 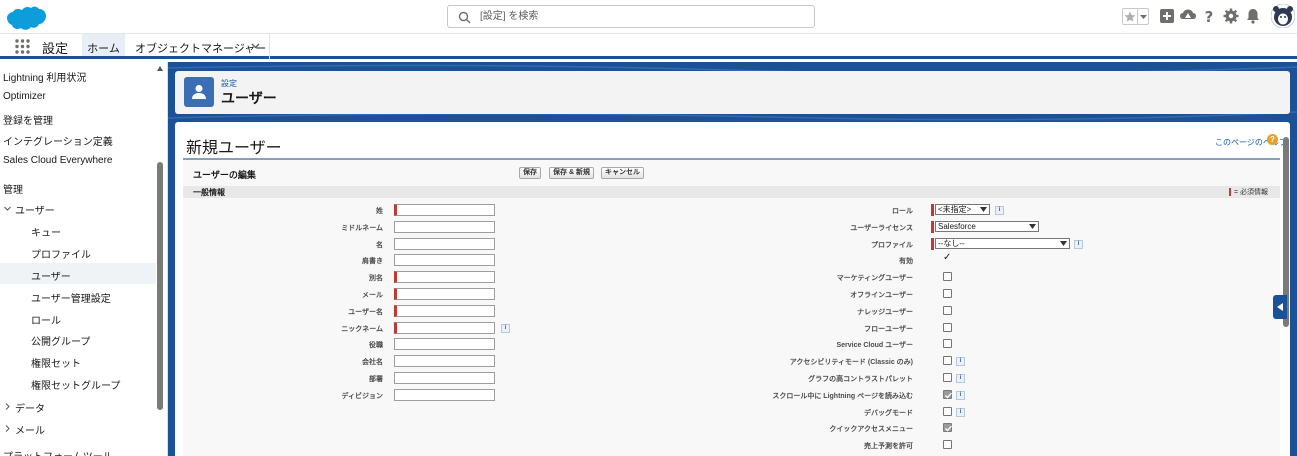 What do you see at coordinates (881, 295) in the screenshot?
I see `field-label-offline-user: オフラインユーザー` at bounding box center [881, 295].